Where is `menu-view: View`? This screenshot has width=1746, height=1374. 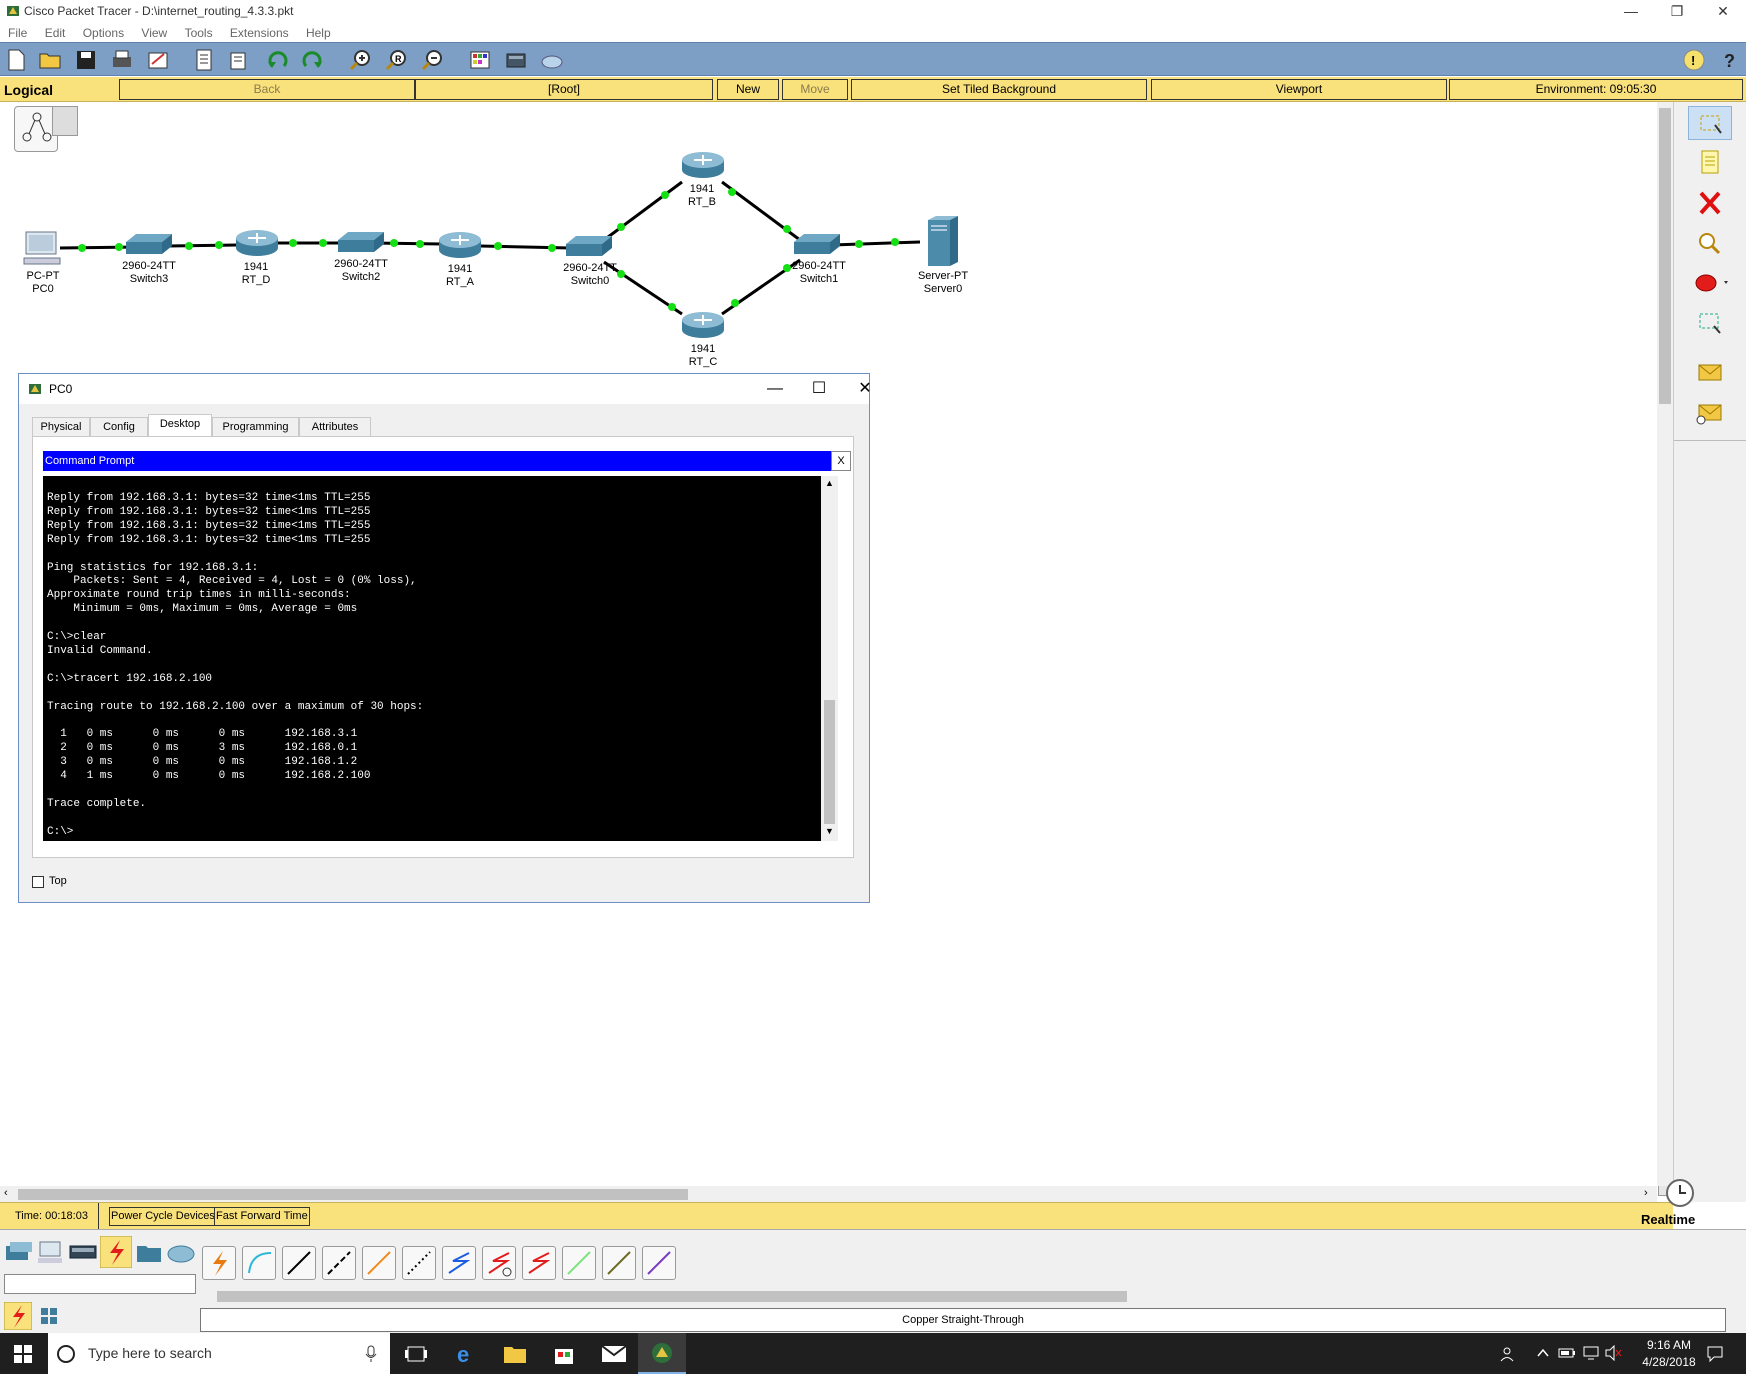
menu-view: View is located at coordinates (154, 33).